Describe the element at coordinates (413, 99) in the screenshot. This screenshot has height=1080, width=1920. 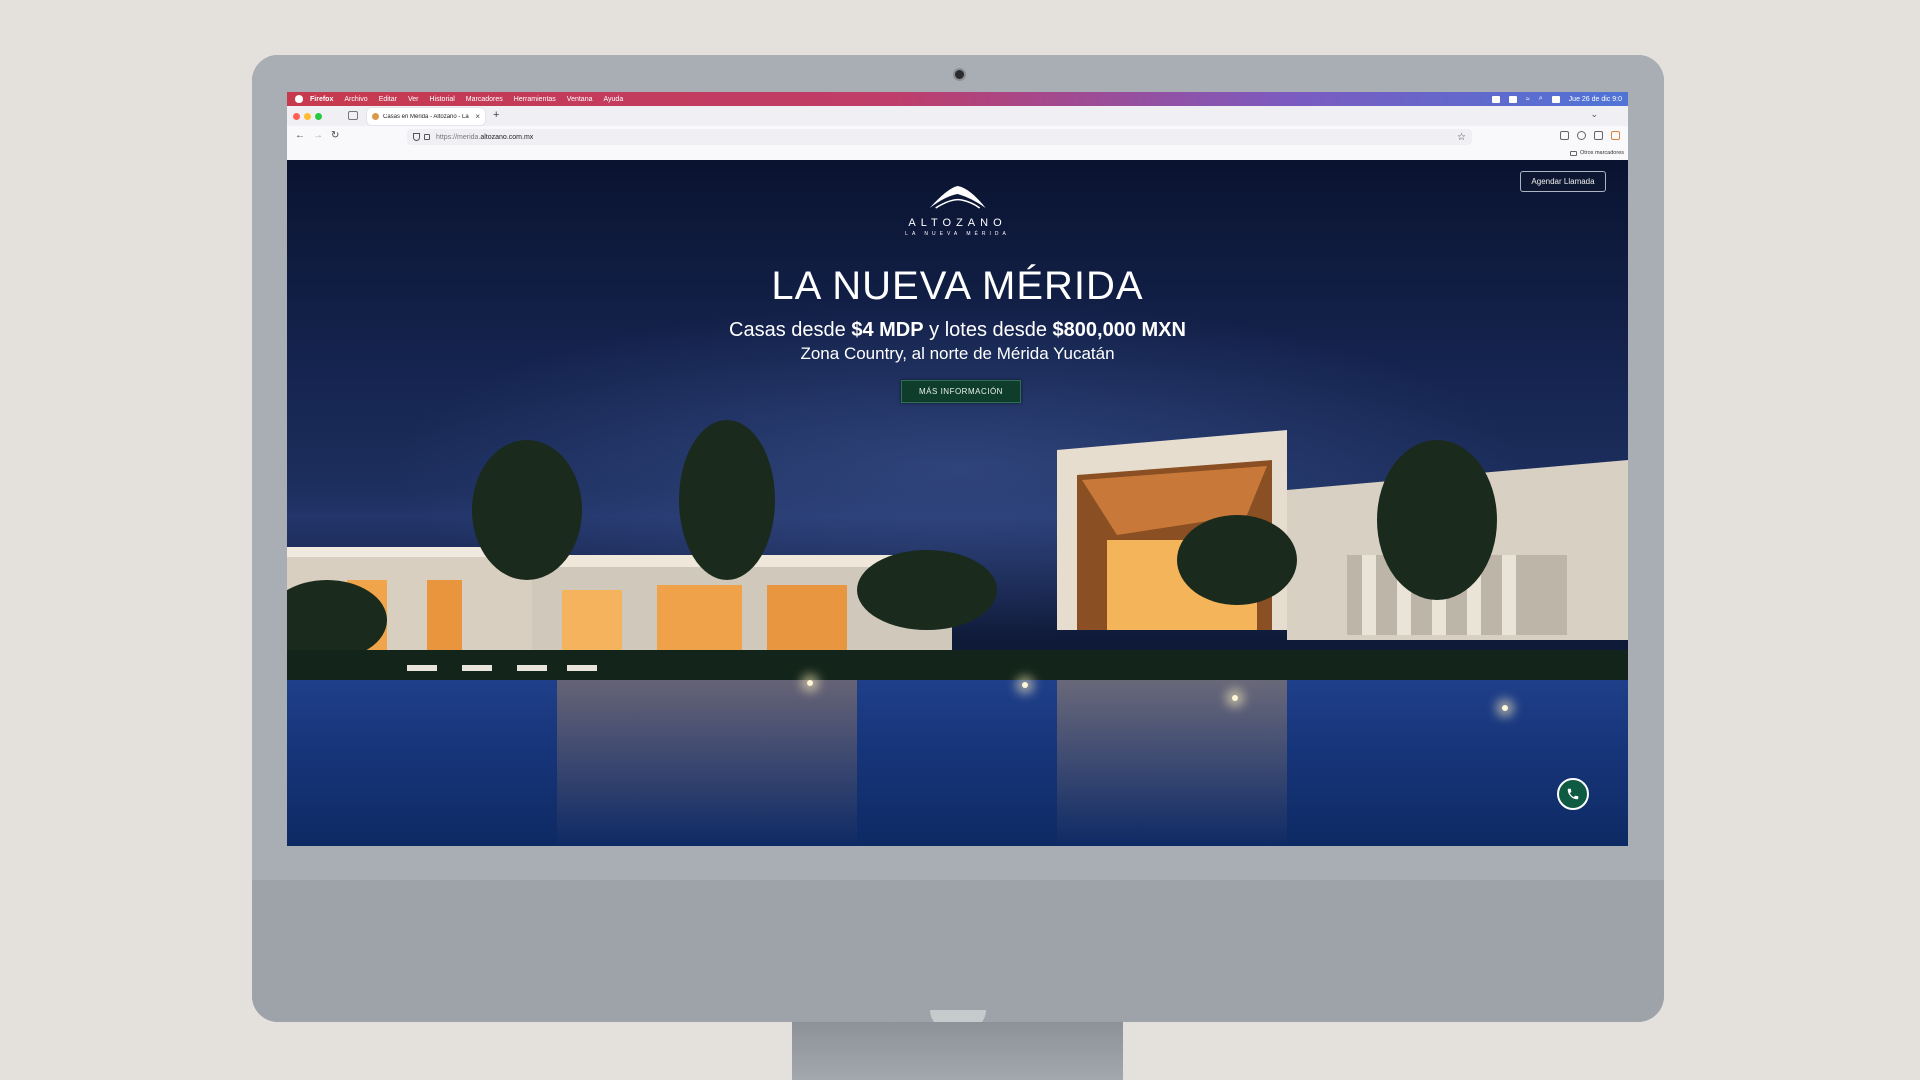
I see `menu-ver: Ver` at that location.